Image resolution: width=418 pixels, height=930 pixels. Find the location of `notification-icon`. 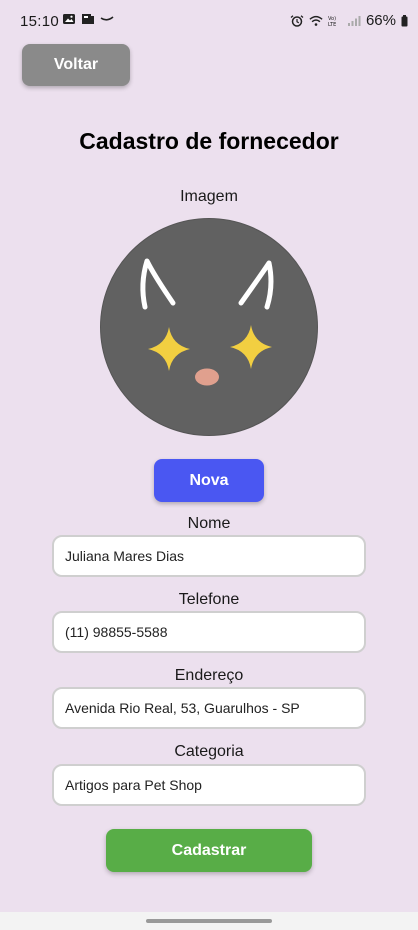

notification-icon is located at coordinates (88, 19).